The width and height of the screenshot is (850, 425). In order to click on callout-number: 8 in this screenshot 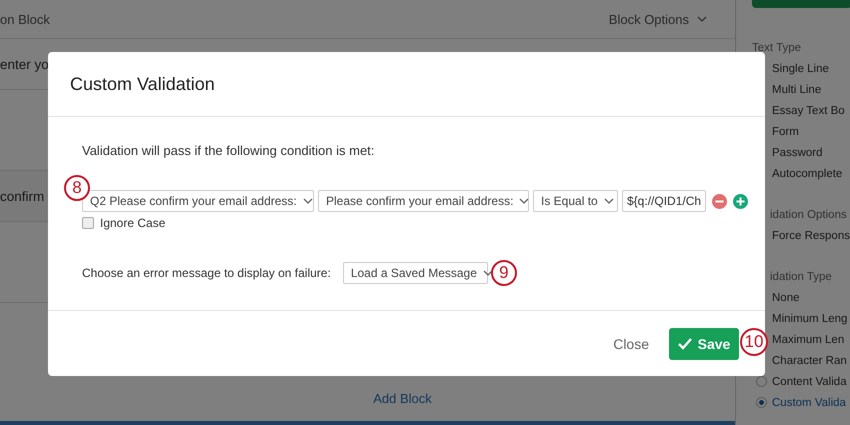, I will do `click(77, 188)`.